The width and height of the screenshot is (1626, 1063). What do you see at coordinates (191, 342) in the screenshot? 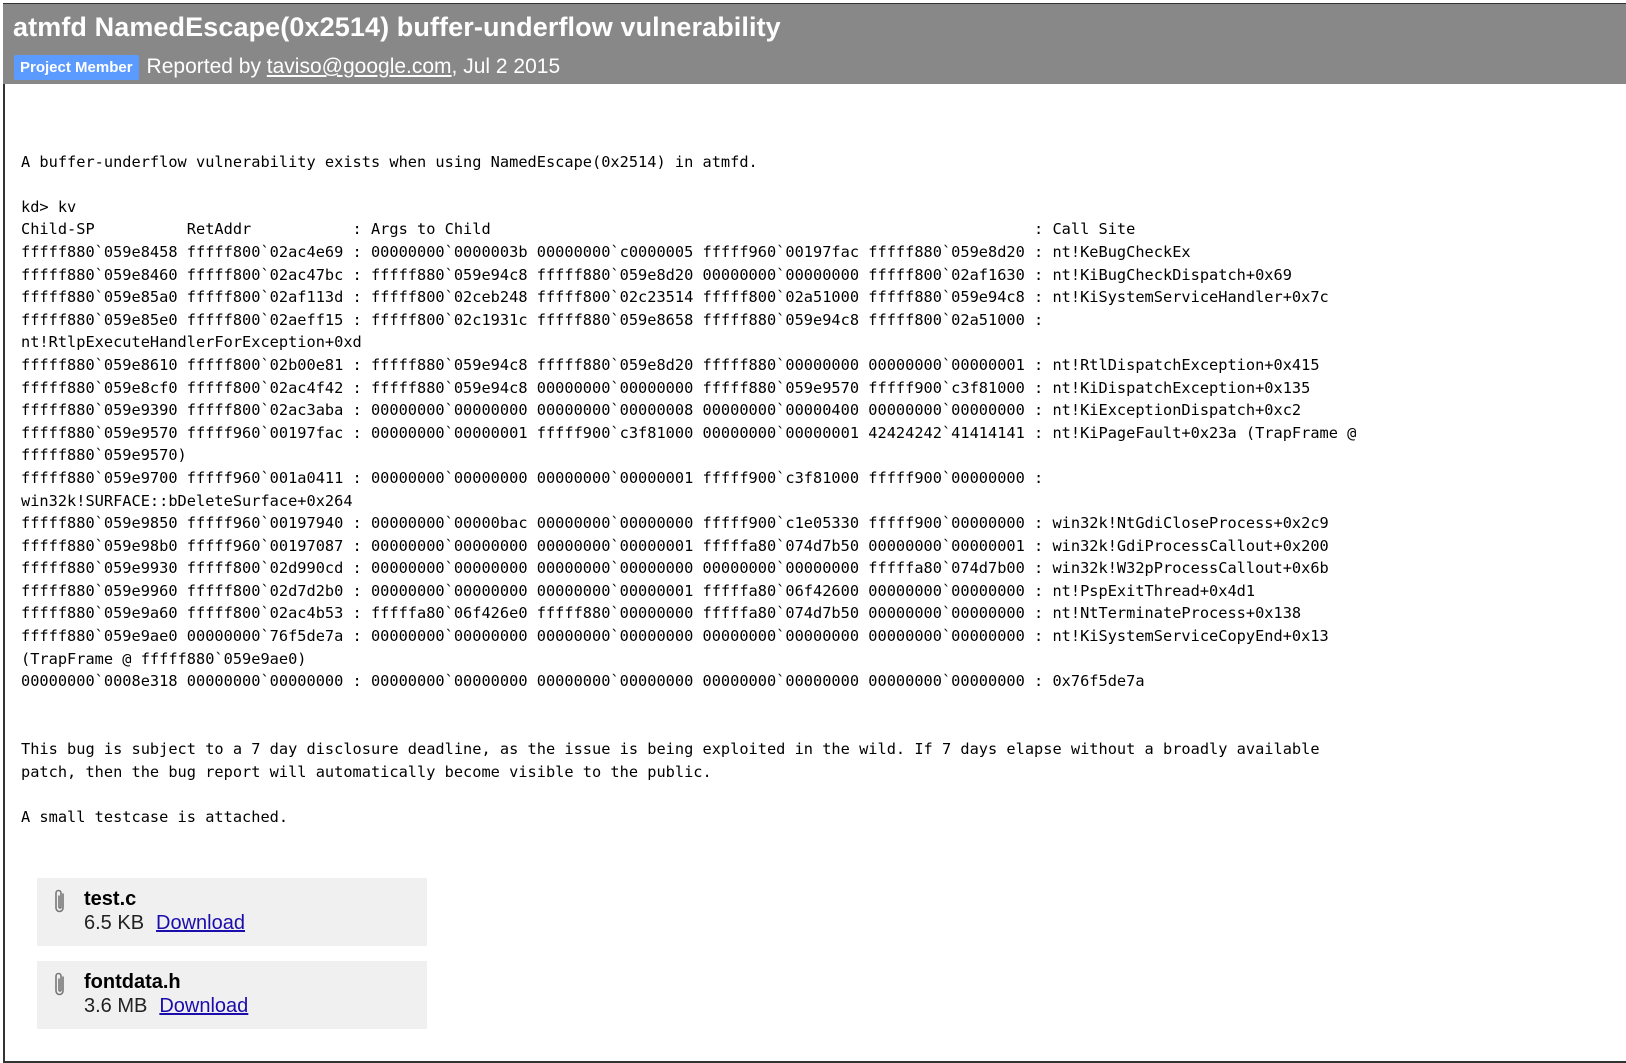
I see `report-line: nt!RtlpExecuteHandlerForException+0xd` at bounding box center [191, 342].